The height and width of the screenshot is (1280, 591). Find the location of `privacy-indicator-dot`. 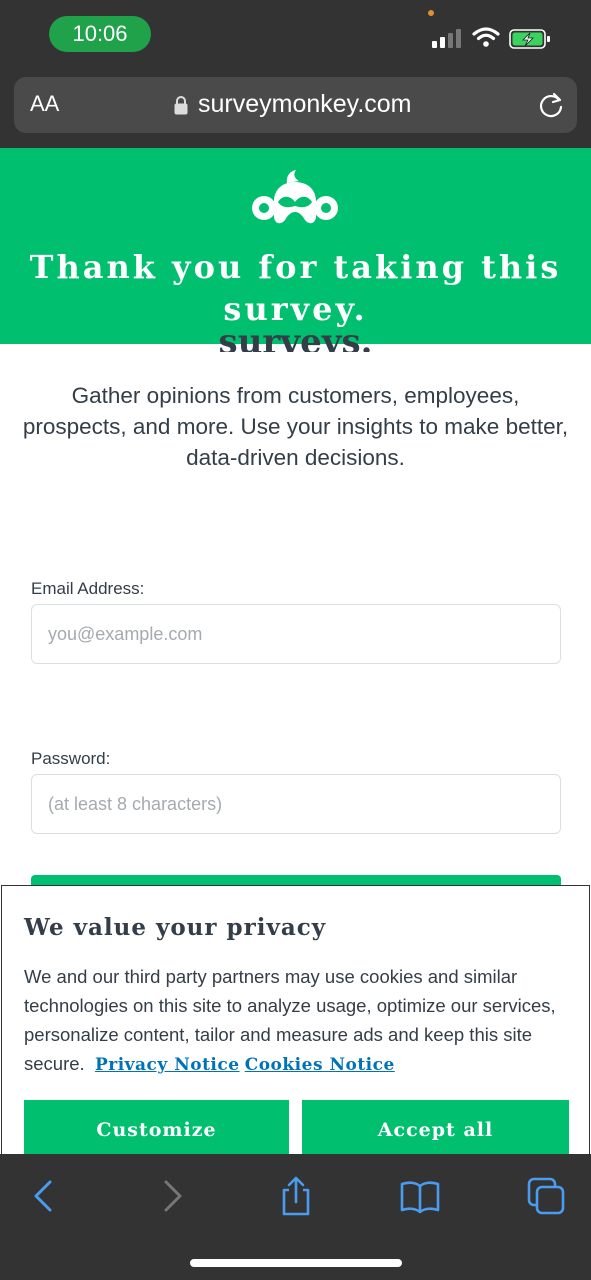

privacy-indicator-dot is located at coordinates (431, 13).